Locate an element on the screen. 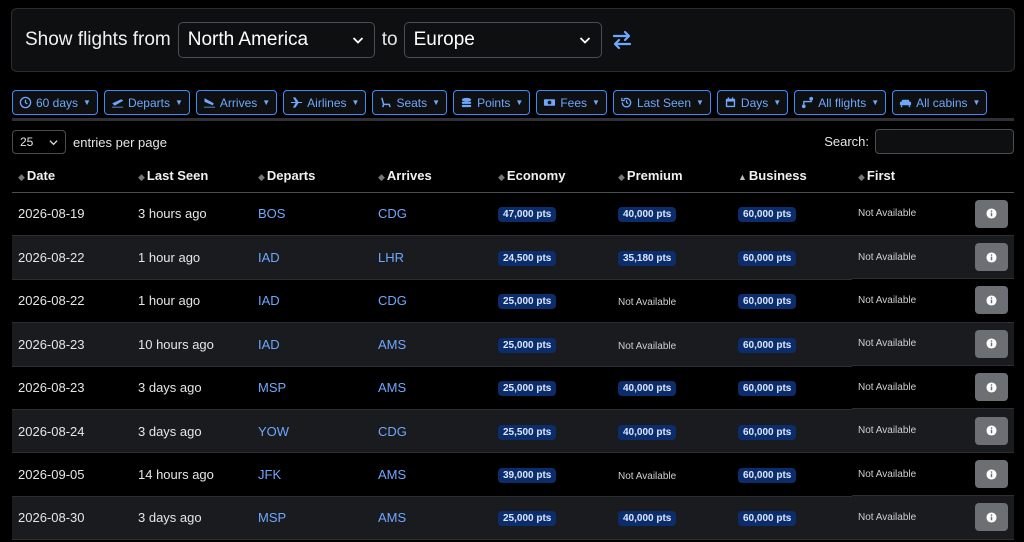 Image resolution: width=1024 pixels, height=542 pixels. filter-all-flights-button: All flights ▼ is located at coordinates (840, 102).